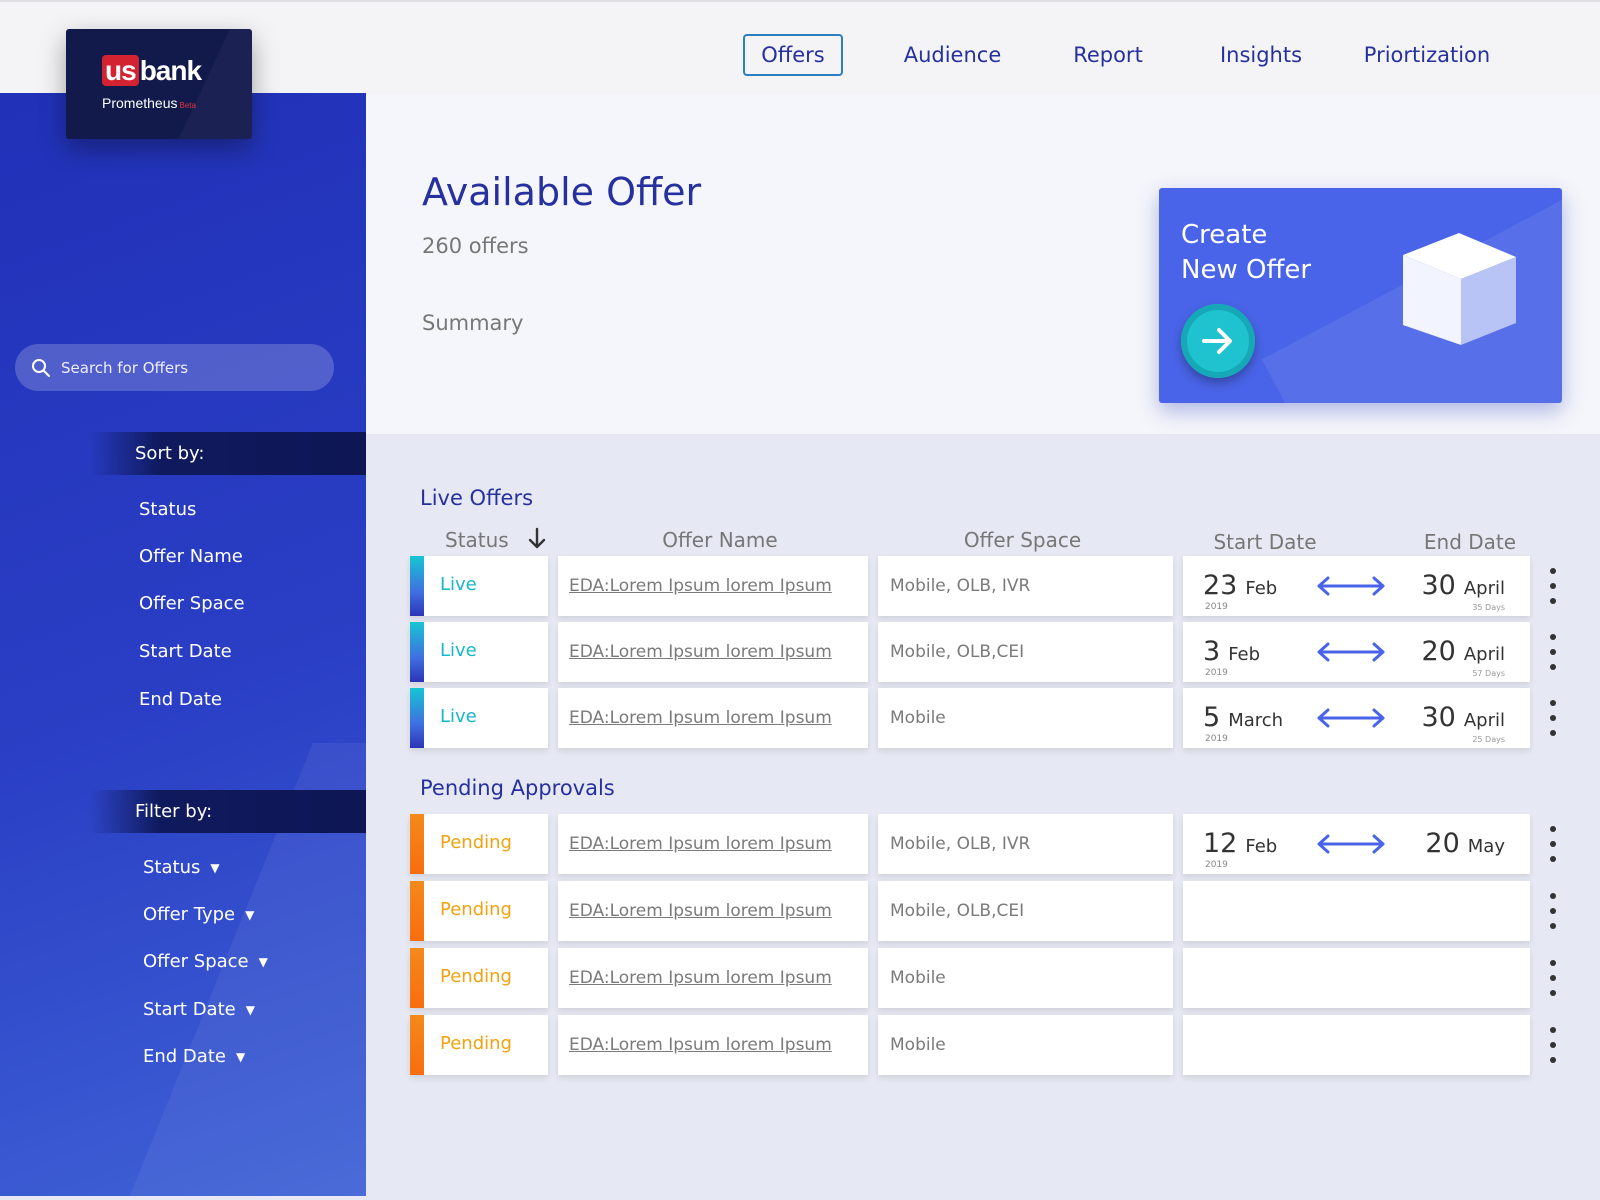 The height and width of the screenshot is (1200, 1600). I want to click on sort-by-header: Sort by:, so click(228, 453).